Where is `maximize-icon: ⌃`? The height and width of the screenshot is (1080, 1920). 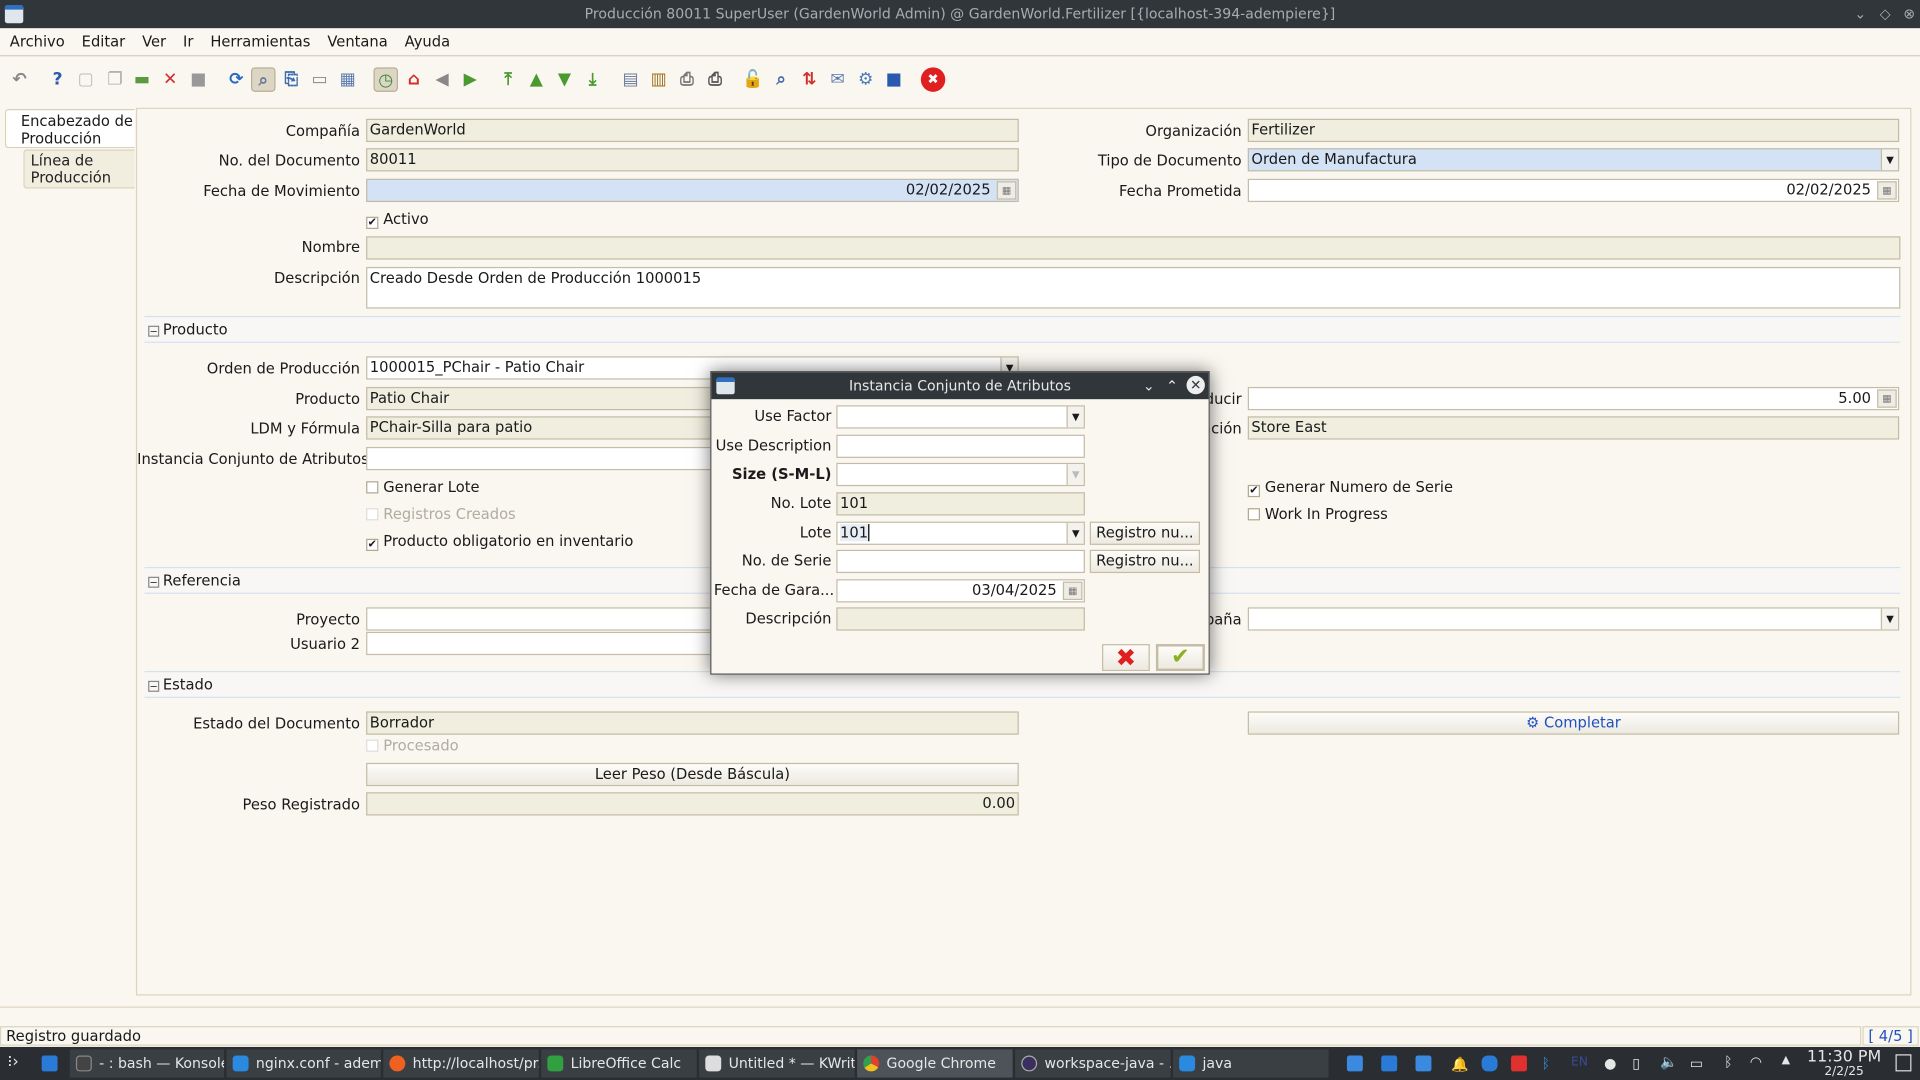
maximize-icon: ⌃ is located at coordinates (1172, 385).